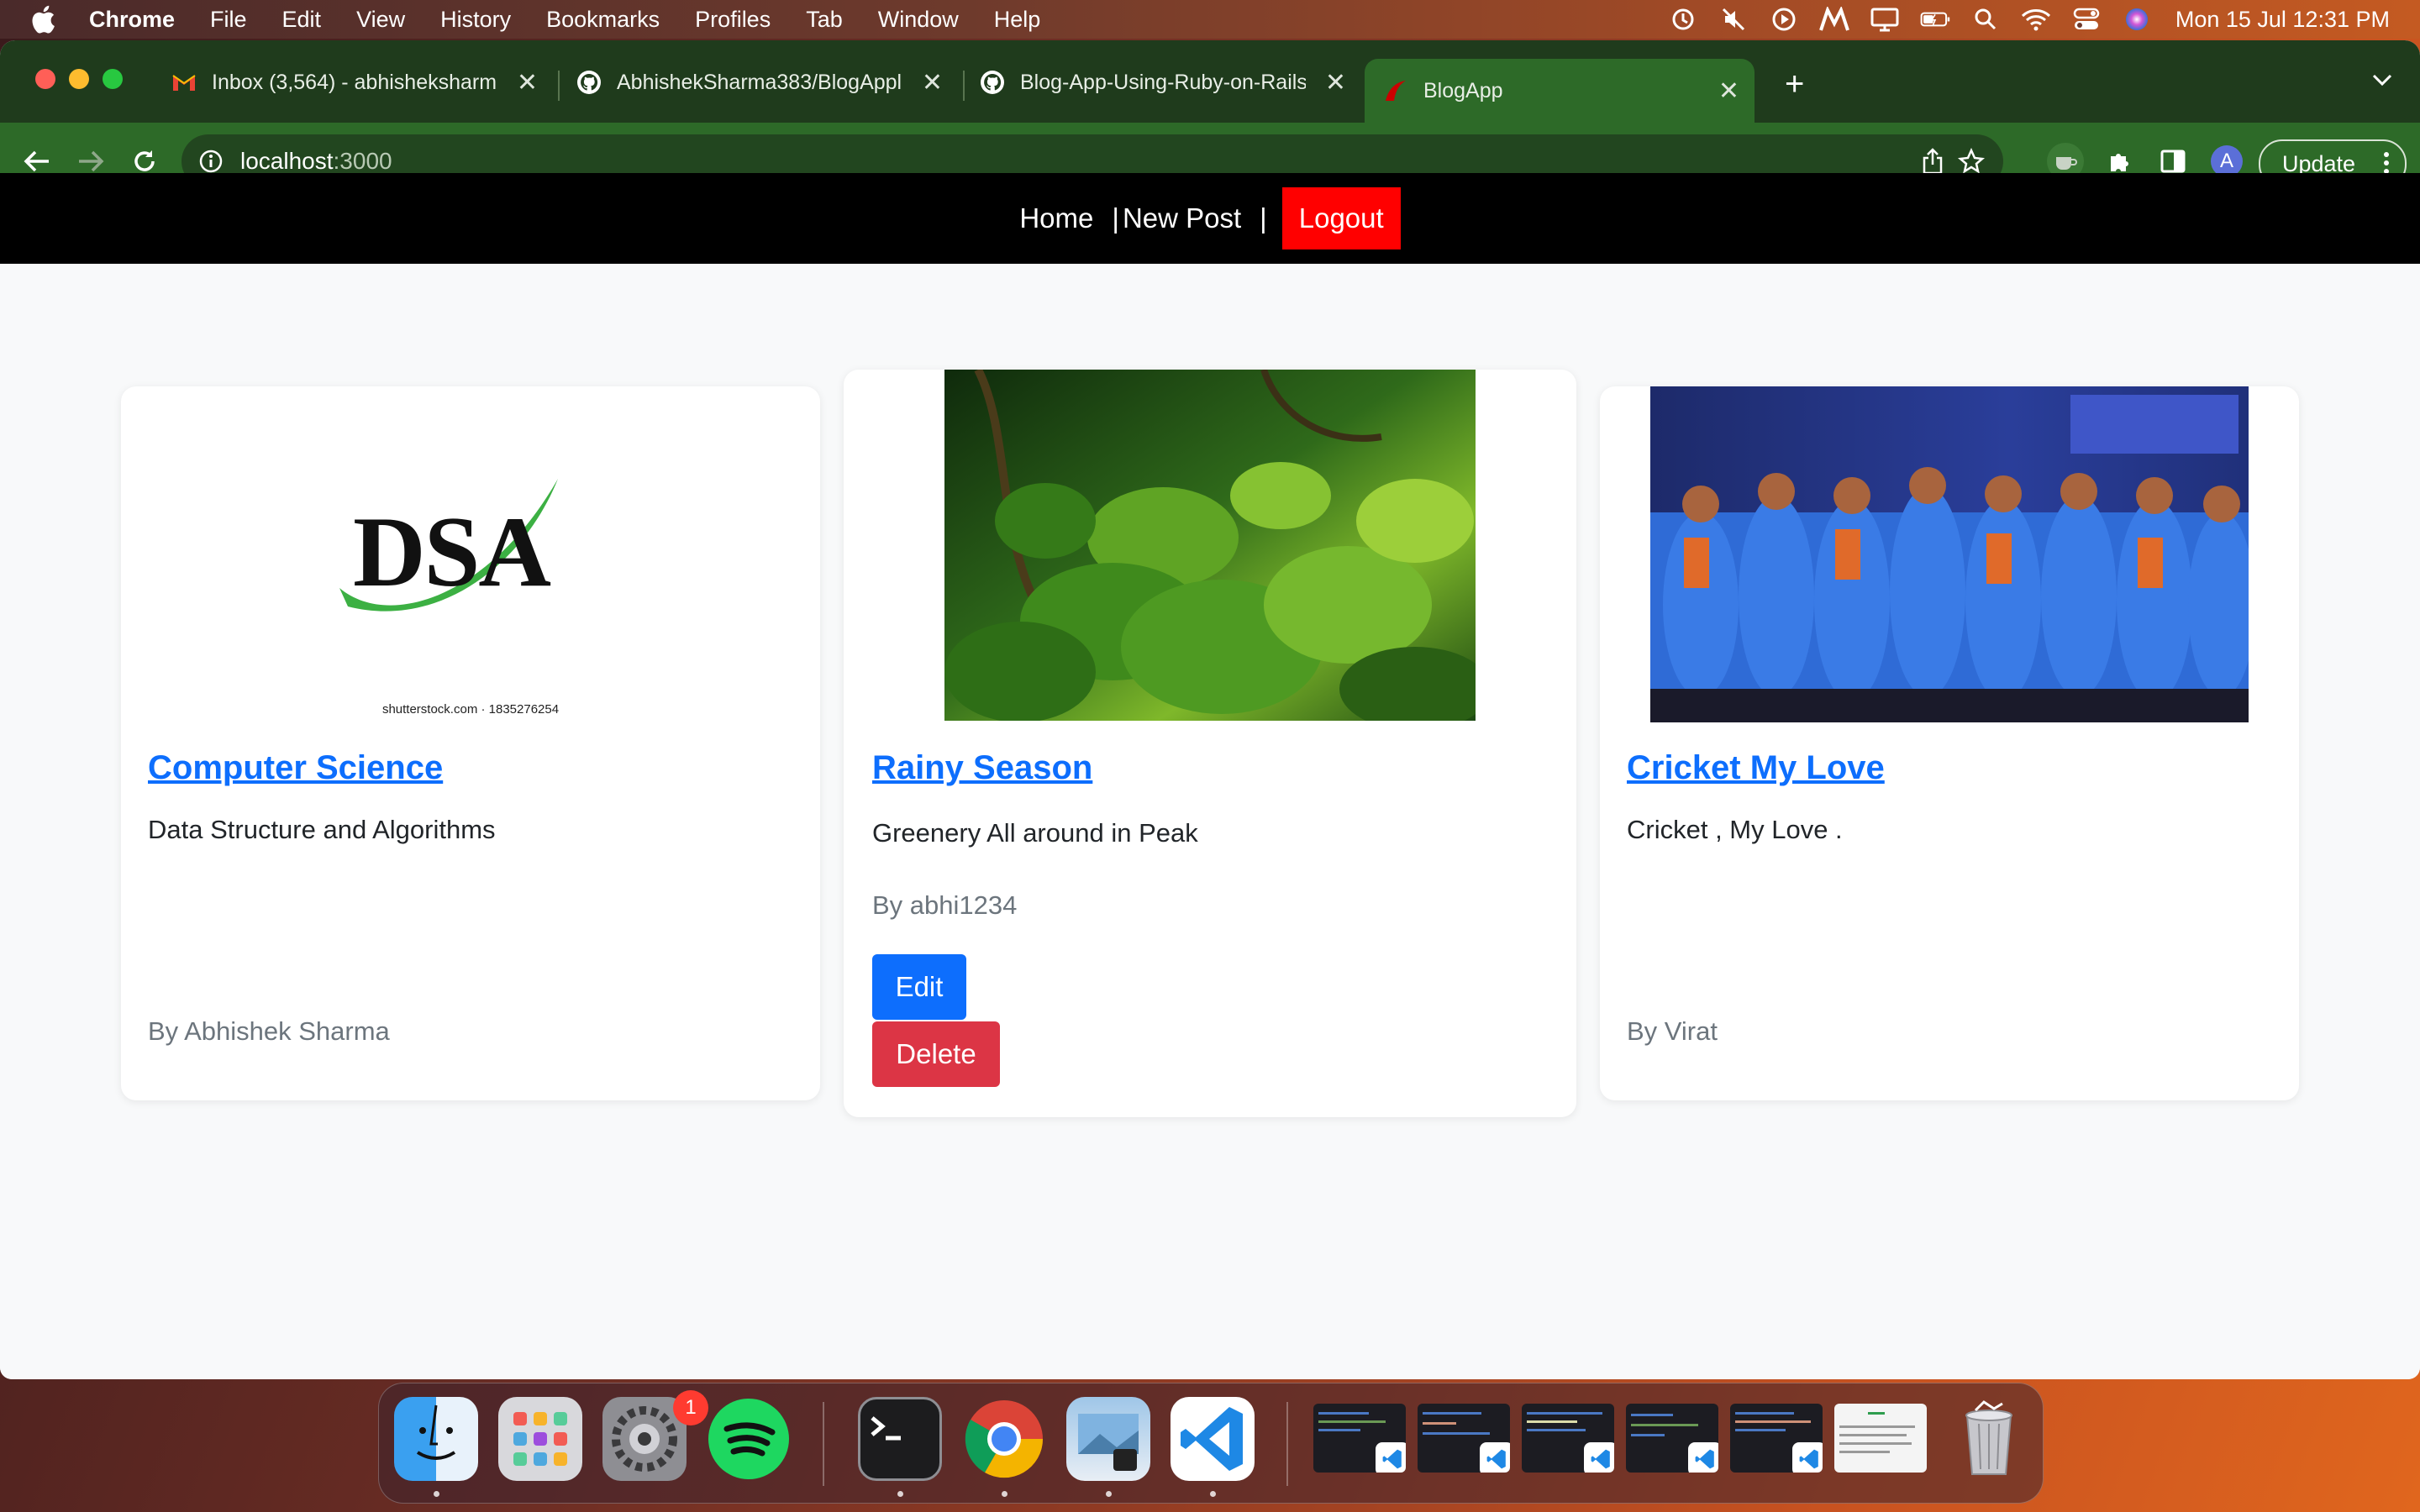  Describe the element at coordinates (1949, 554) in the screenshot. I see `post-image-cricket` at that location.